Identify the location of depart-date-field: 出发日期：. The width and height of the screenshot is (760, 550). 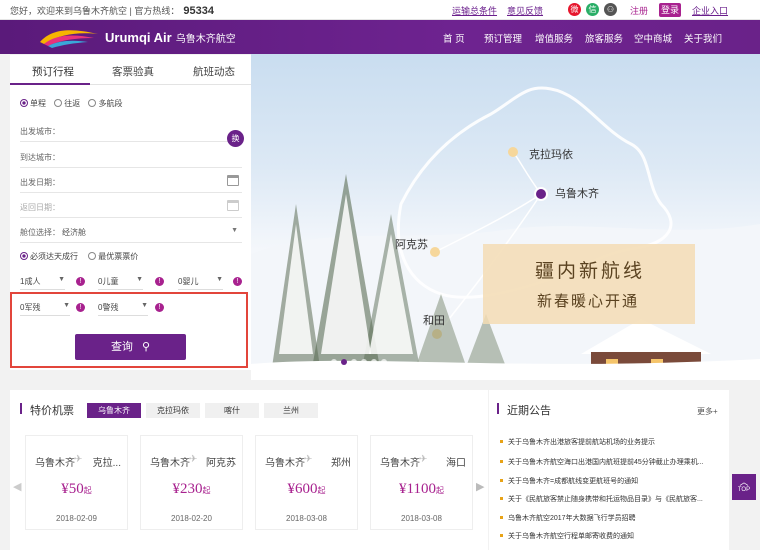
(131, 183).